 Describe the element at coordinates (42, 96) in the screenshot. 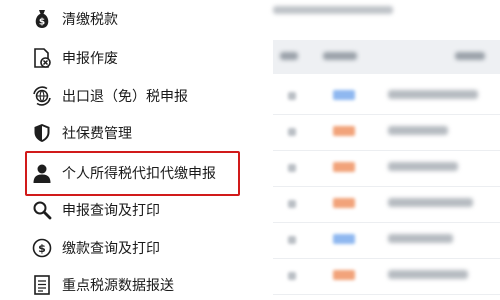

I see `globe-refresh-icon` at that location.